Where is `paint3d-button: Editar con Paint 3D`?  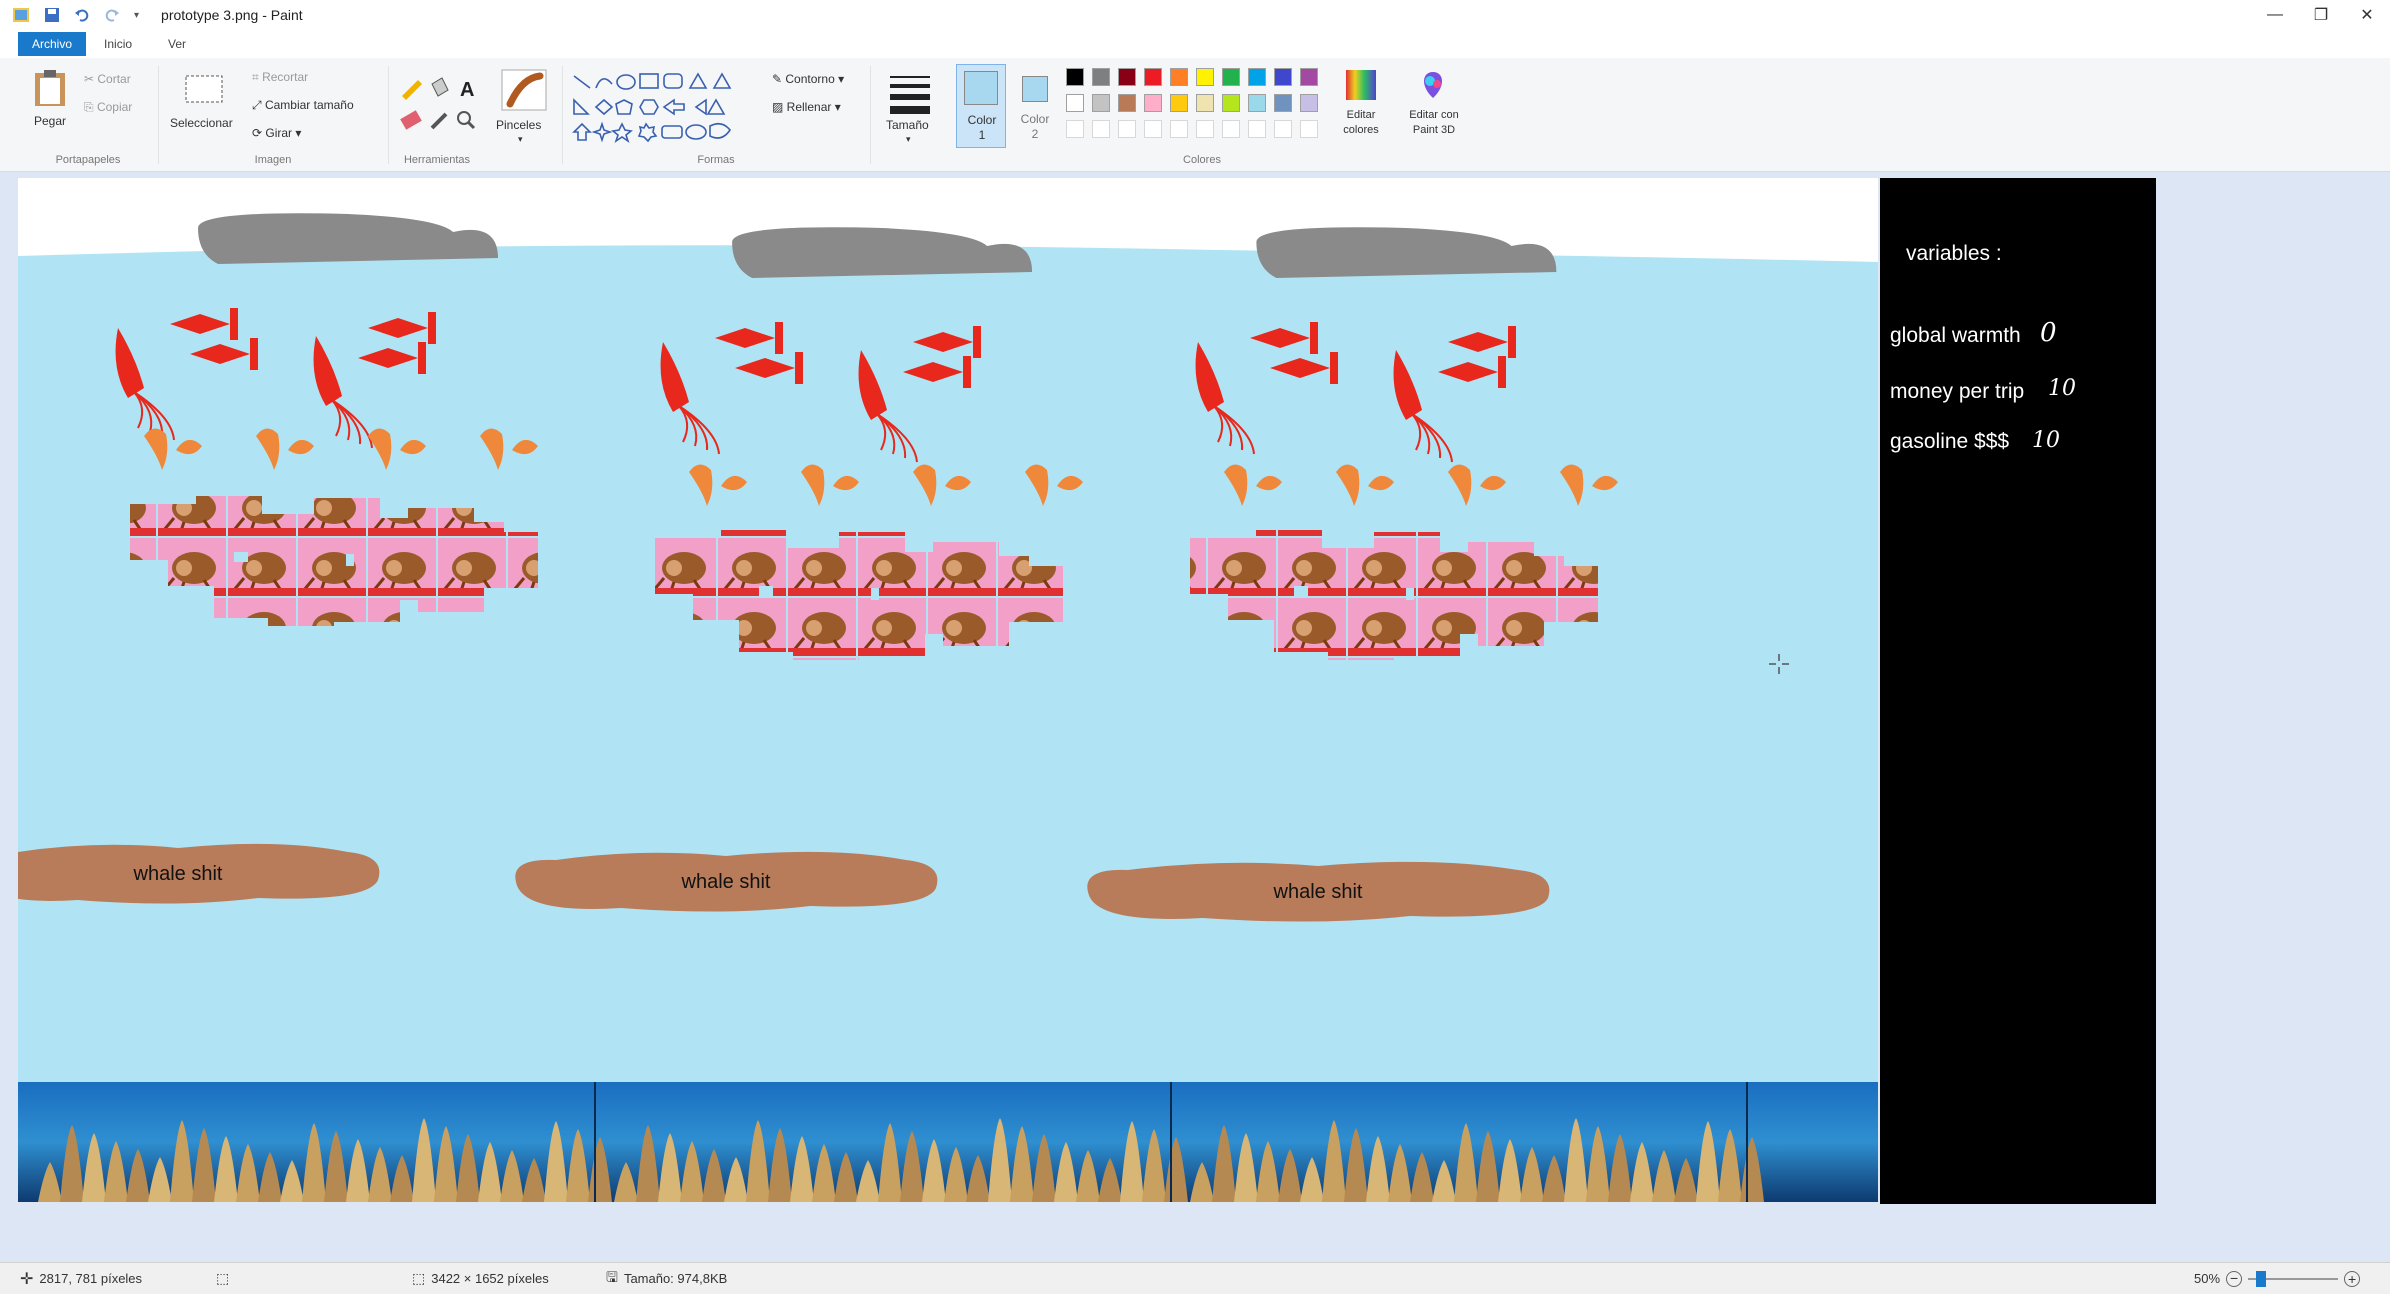 paint3d-button: Editar con Paint 3D is located at coordinates (1434, 109).